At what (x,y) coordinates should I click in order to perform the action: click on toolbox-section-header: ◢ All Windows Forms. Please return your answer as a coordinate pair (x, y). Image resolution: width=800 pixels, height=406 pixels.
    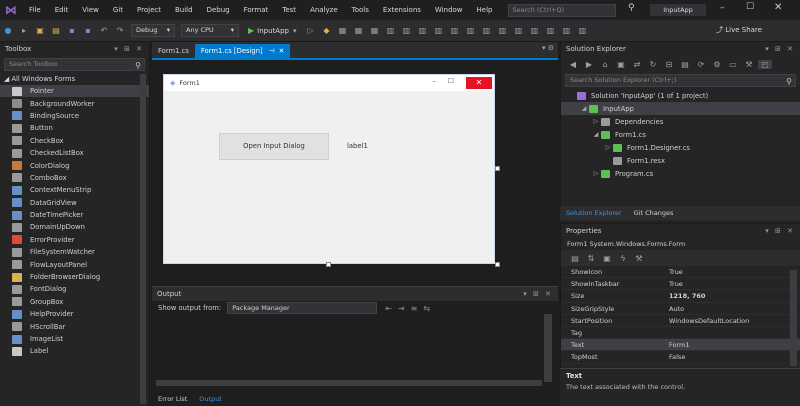
    Looking at the image, I should click on (74, 79).